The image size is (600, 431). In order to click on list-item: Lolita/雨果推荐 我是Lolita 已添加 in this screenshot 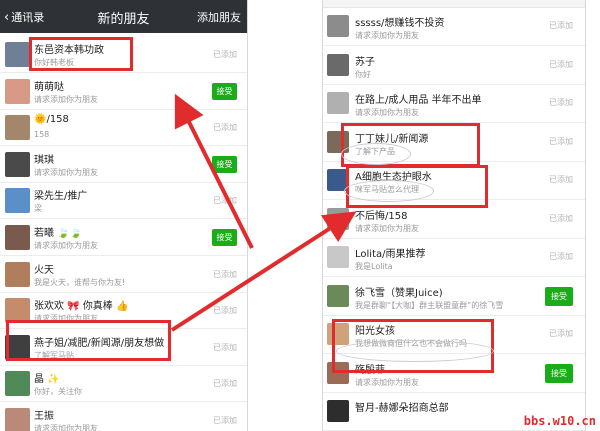, I will do `click(454, 258)`.